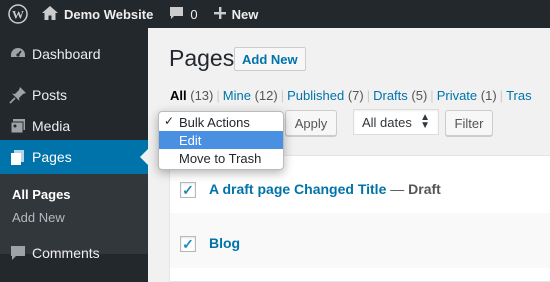  What do you see at coordinates (250, 95) in the screenshot?
I see `filter-mine: Mine (12)` at bounding box center [250, 95].